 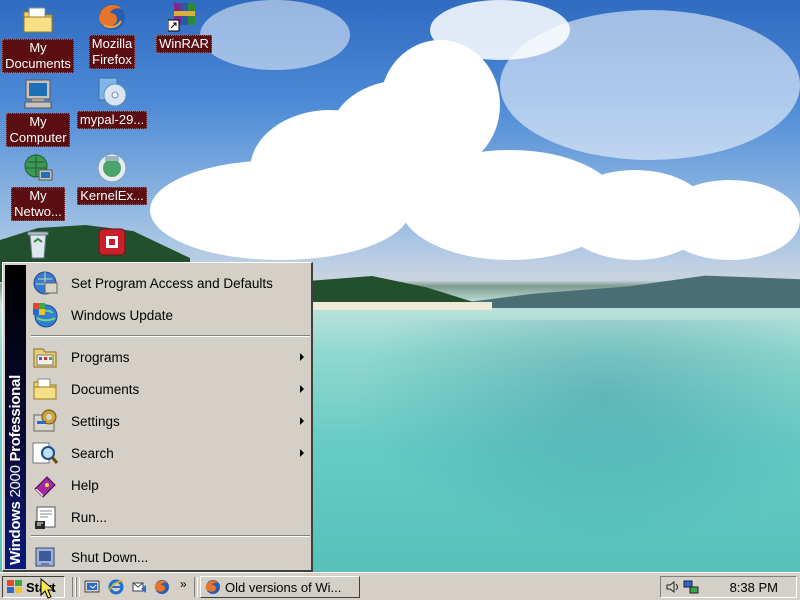 I want to click on menu-item-label: Windows Update, so click(x=122, y=315).